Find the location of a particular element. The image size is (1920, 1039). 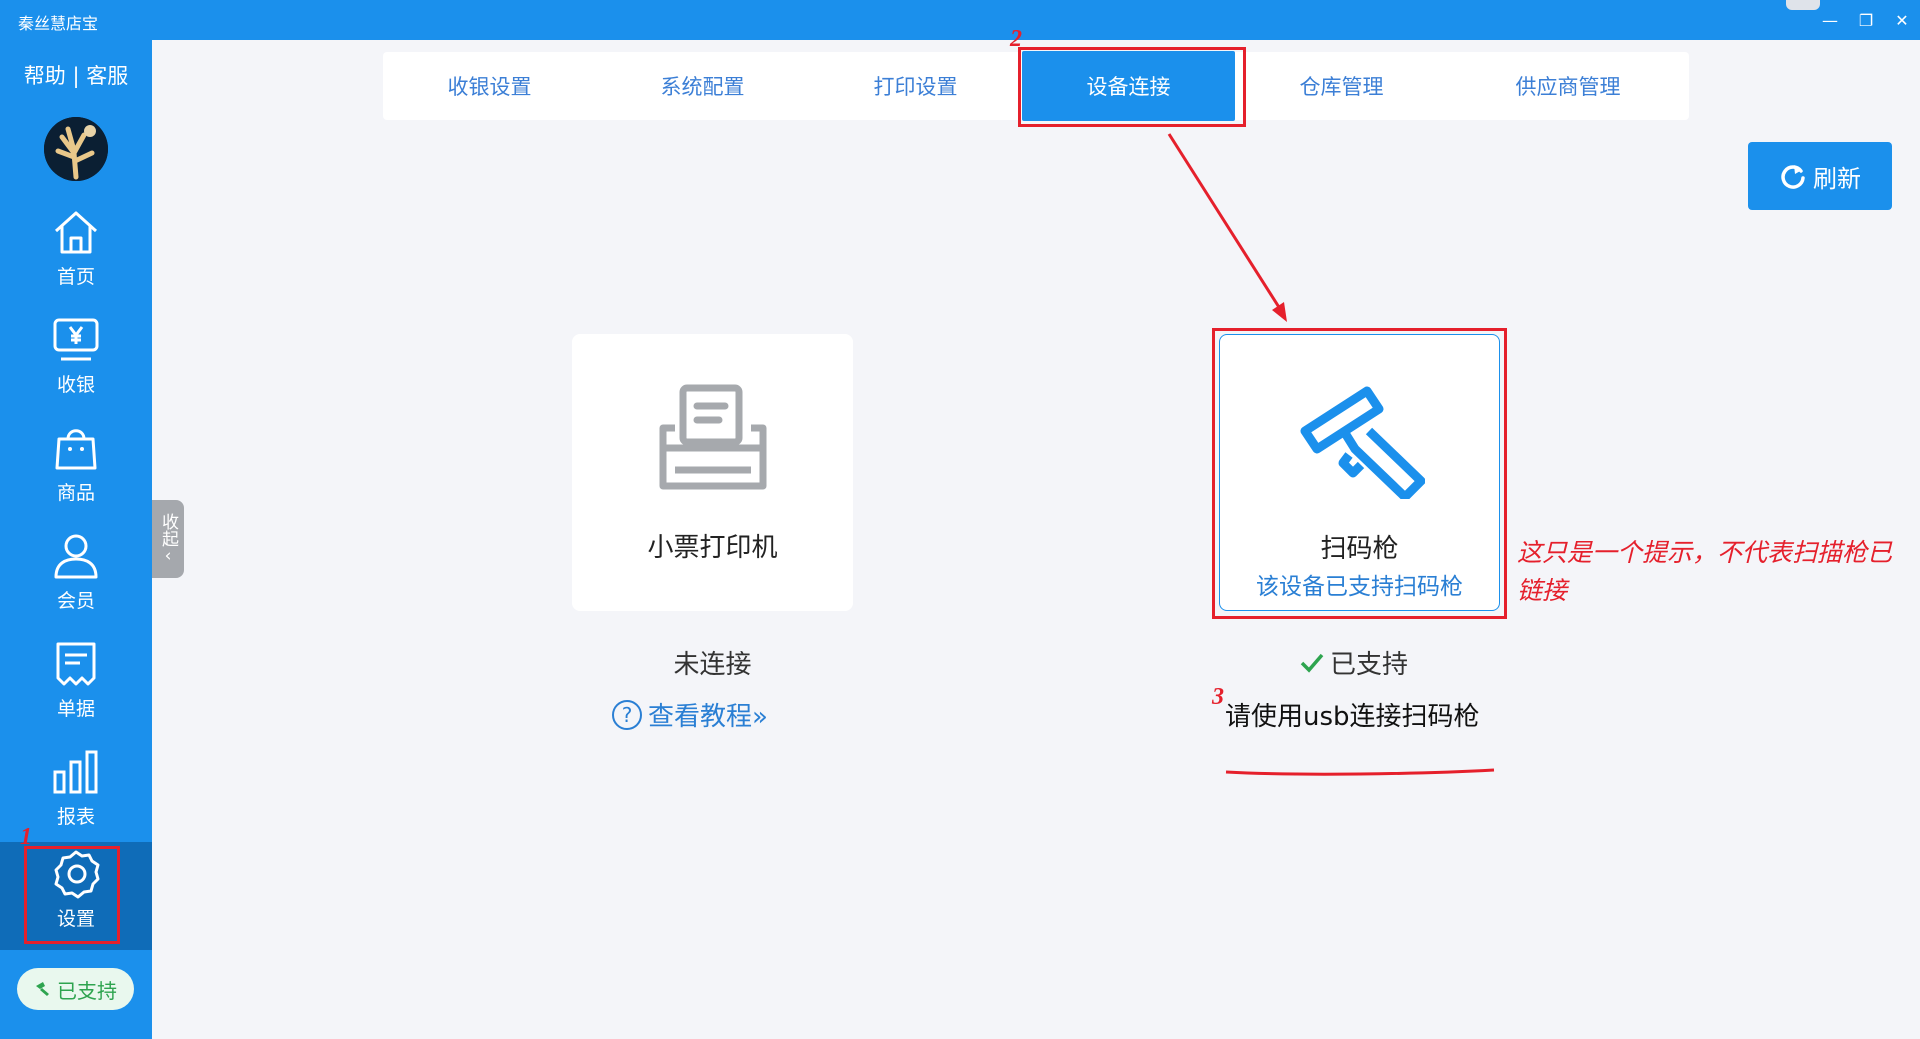

sidebar-item-goods: 商品 is located at coordinates (76, 470).